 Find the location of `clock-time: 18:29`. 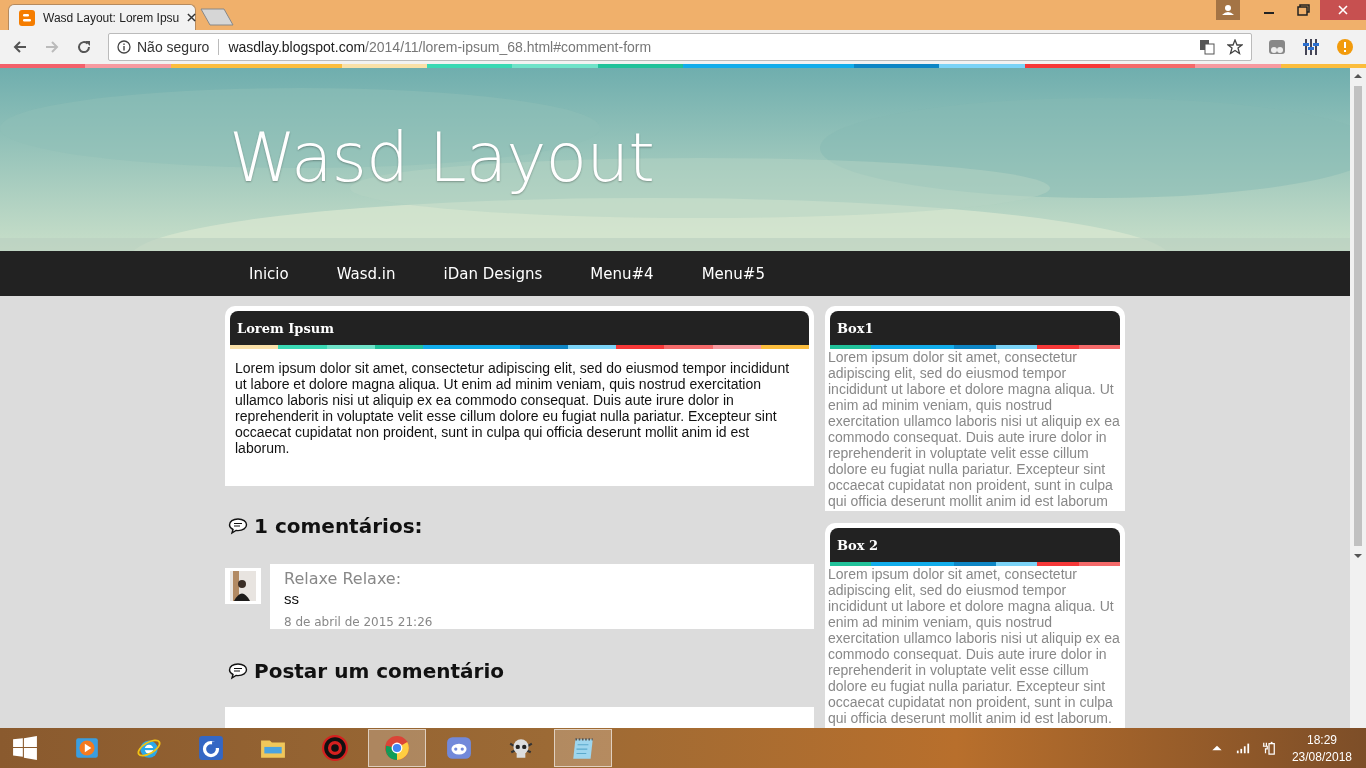

clock-time: 18:29 is located at coordinates (1321, 739).